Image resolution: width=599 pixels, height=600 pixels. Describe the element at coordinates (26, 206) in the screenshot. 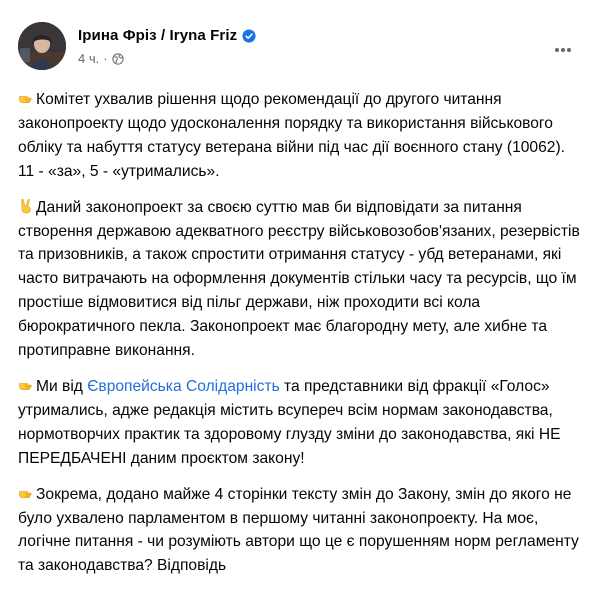

I see `victory-hand-icon` at that location.